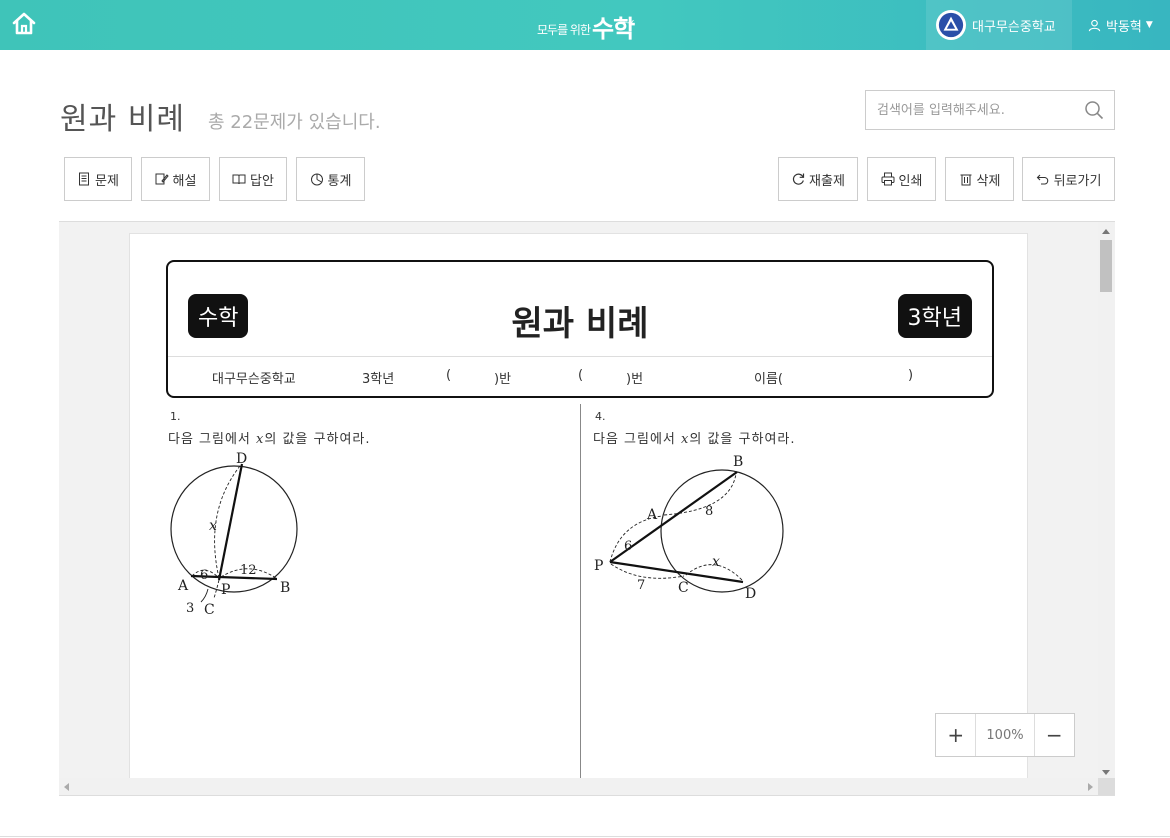 The width and height of the screenshot is (1170, 838). Describe the element at coordinates (580, 356) in the screenshot. I see `header-divider` at that location.